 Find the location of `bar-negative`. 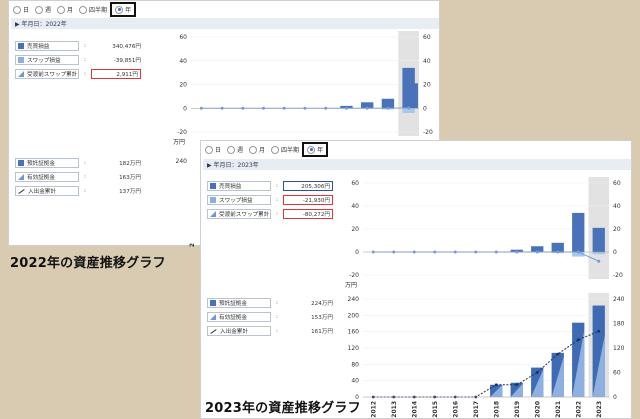

bar-negative is located at coordinates (598, 253).